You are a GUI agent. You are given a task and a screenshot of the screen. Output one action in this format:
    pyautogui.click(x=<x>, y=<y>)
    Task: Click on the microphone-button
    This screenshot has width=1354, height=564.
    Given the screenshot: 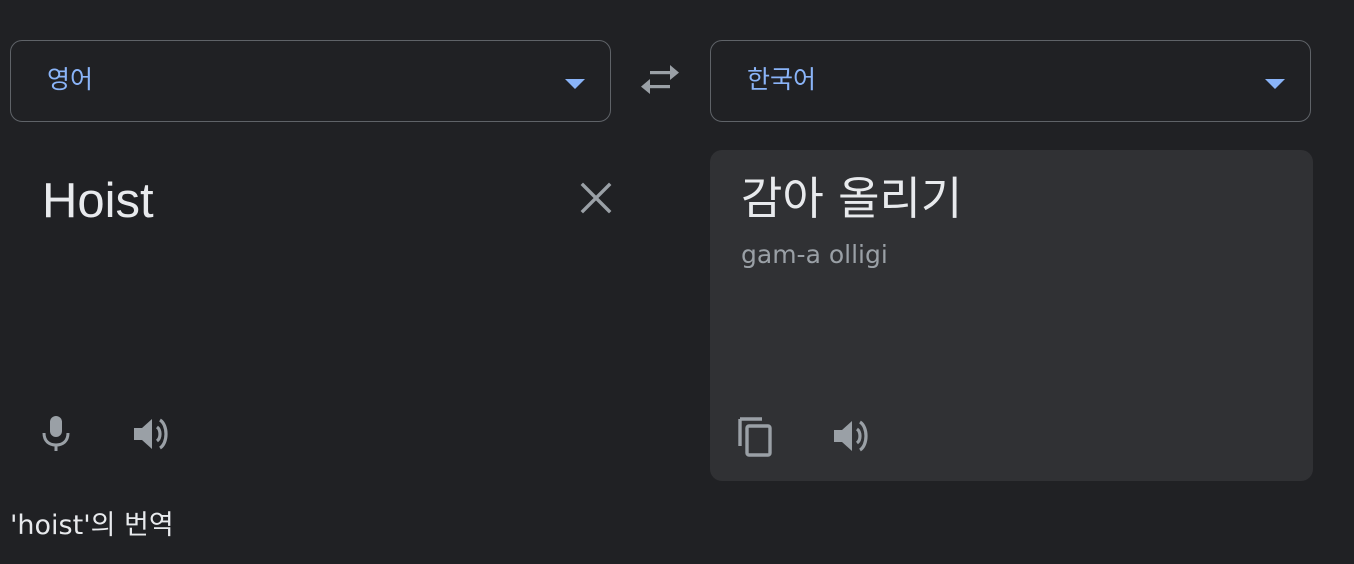 What is the action you would take?
    pyautogui.click(x=56, y=434)
    